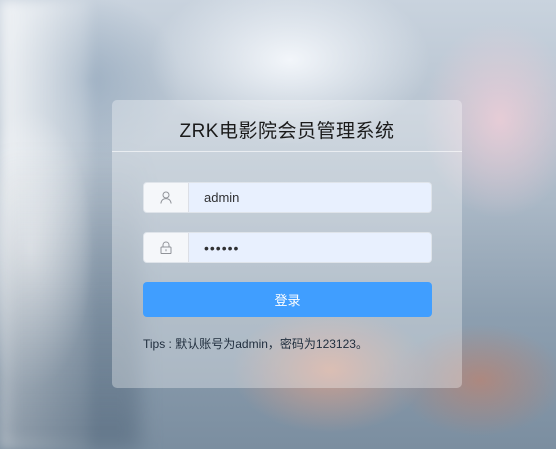 The height and width of the screenshot is (449, 556). What do you see at coordinates (255, 344) in the screenshot?
I see `tips-text: Tips : 默认账号为admin，密码为123123。` at bounding box center [255, 344].